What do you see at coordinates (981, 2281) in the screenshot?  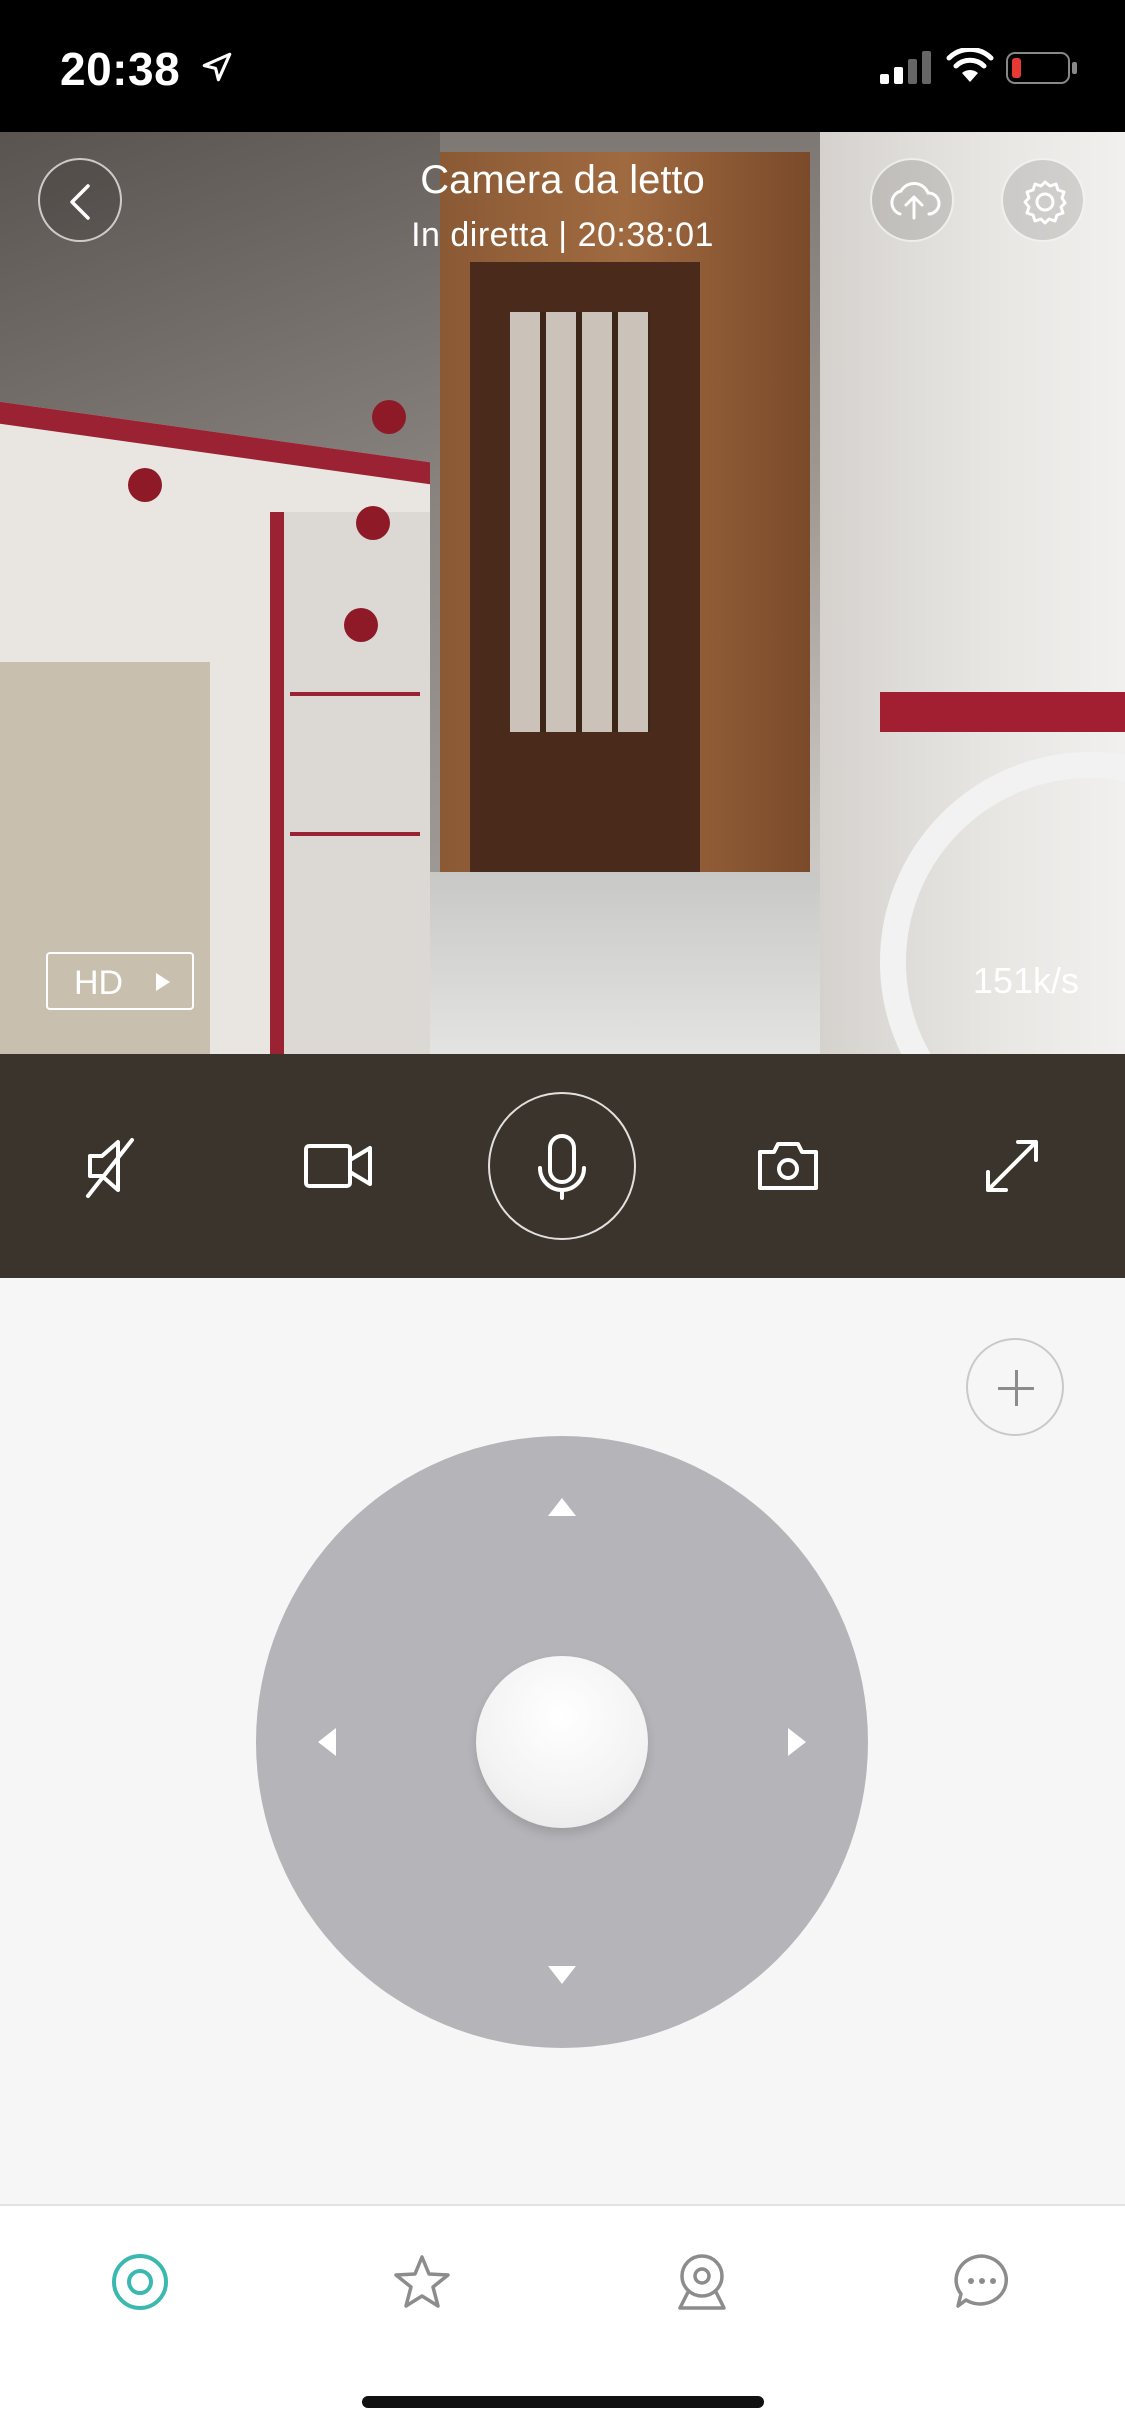 I see `messages-icon` at bounding box center [981, 2281].